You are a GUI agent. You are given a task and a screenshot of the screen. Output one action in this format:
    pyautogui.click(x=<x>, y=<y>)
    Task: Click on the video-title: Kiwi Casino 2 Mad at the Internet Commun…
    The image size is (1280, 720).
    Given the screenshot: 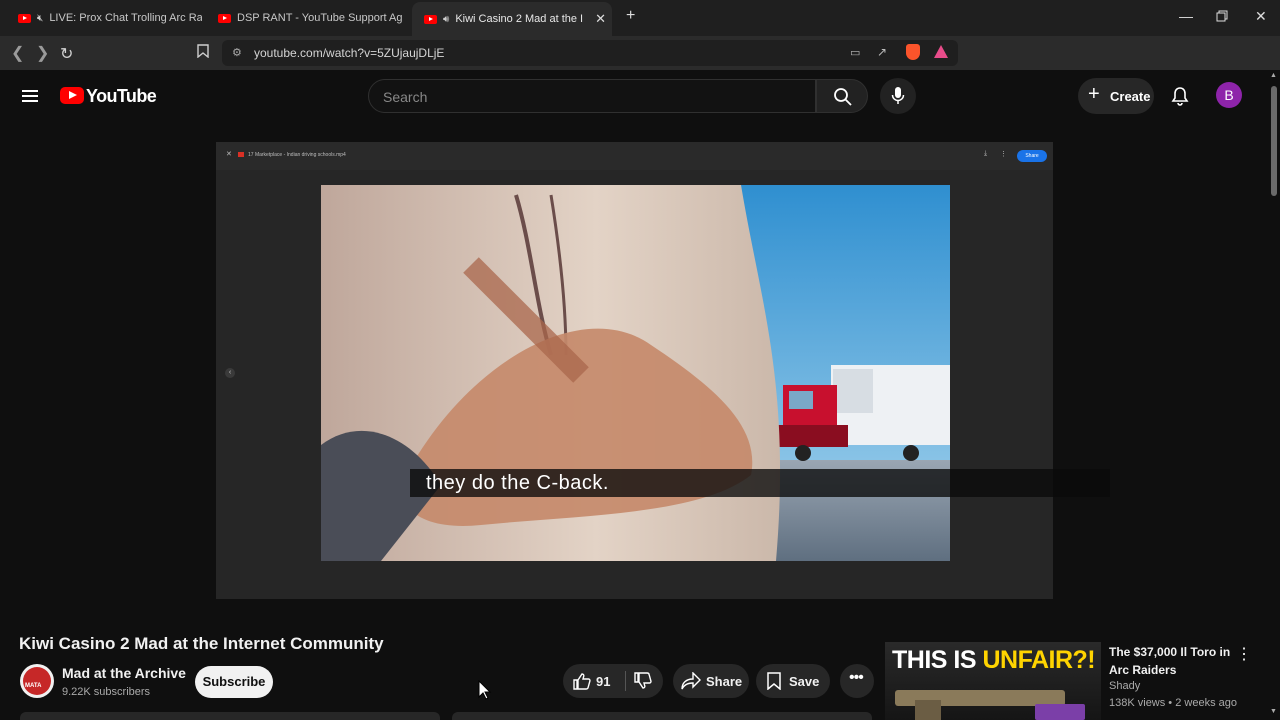 What is the action you would take?
    pyautogui.click(x=201, y=643)
    